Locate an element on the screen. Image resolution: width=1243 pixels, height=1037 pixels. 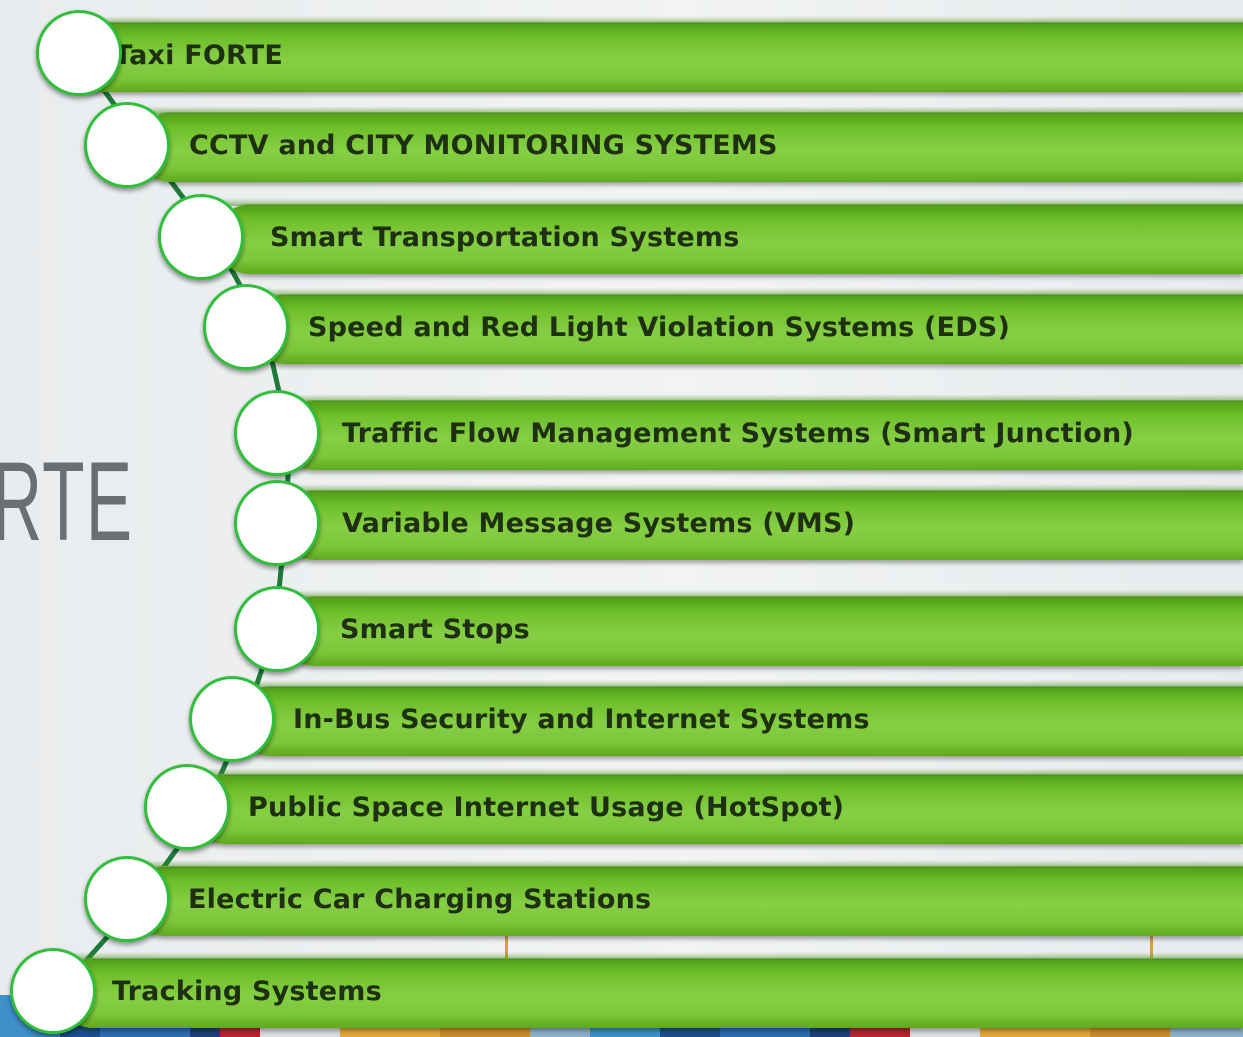
list-item-bar: Taxi FORTE is located at coordinates (651, 54).